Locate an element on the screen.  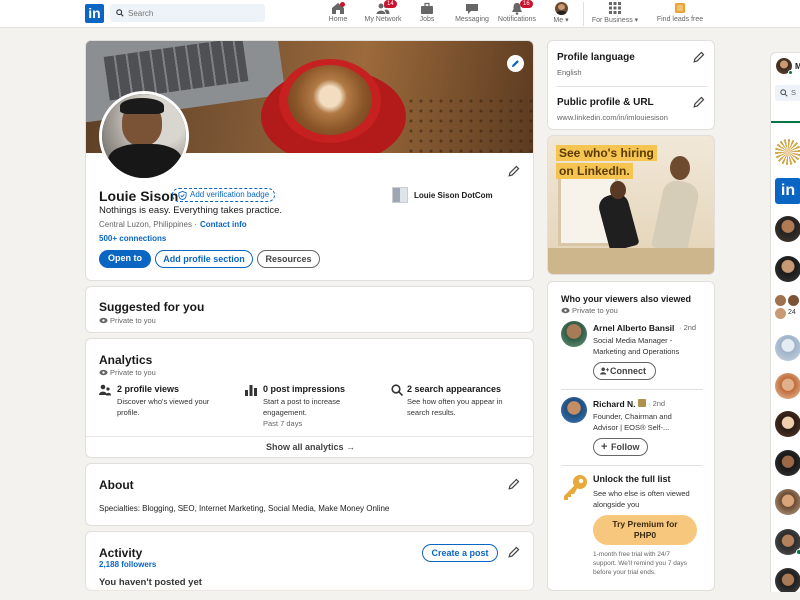
viewer-name: Arnel Alberto Bansil is located at coordinates (633, 328).